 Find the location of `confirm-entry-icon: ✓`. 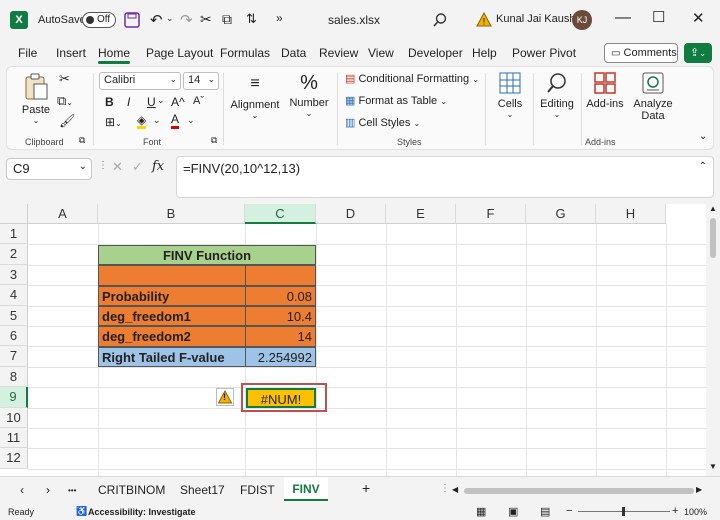

confirm-entry-icon: ✓ is located at coordinates (137, 167).